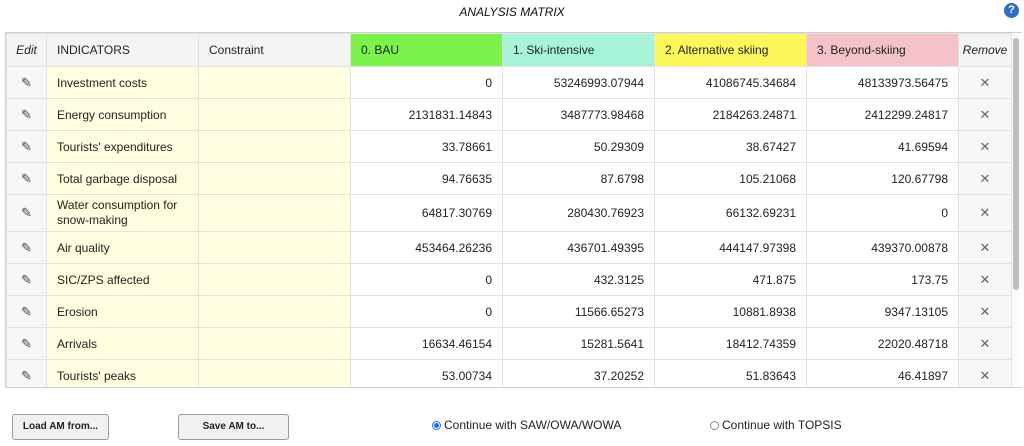  I want to click on value-cell: 46.41897, so click(882, 373).